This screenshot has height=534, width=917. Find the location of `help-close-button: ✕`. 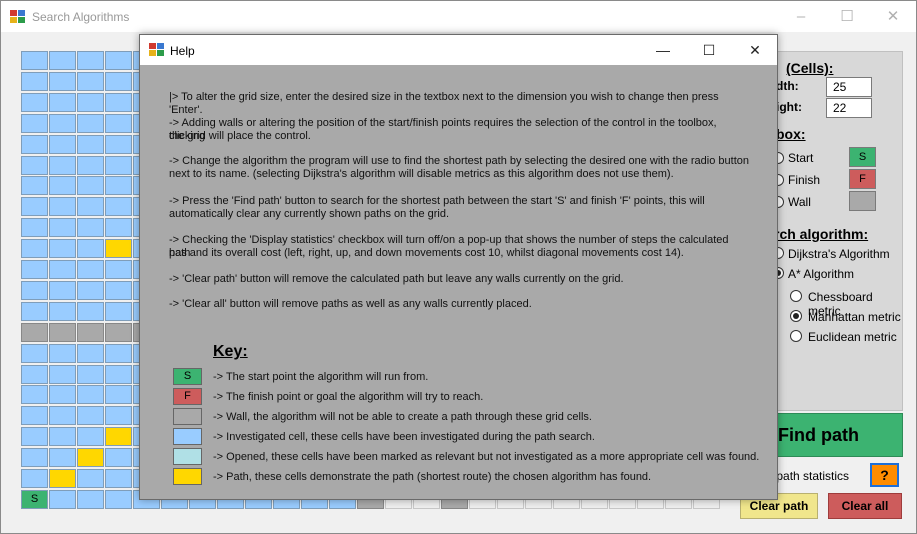

help-close-button: ✕ is located at coordinates (755, 50).